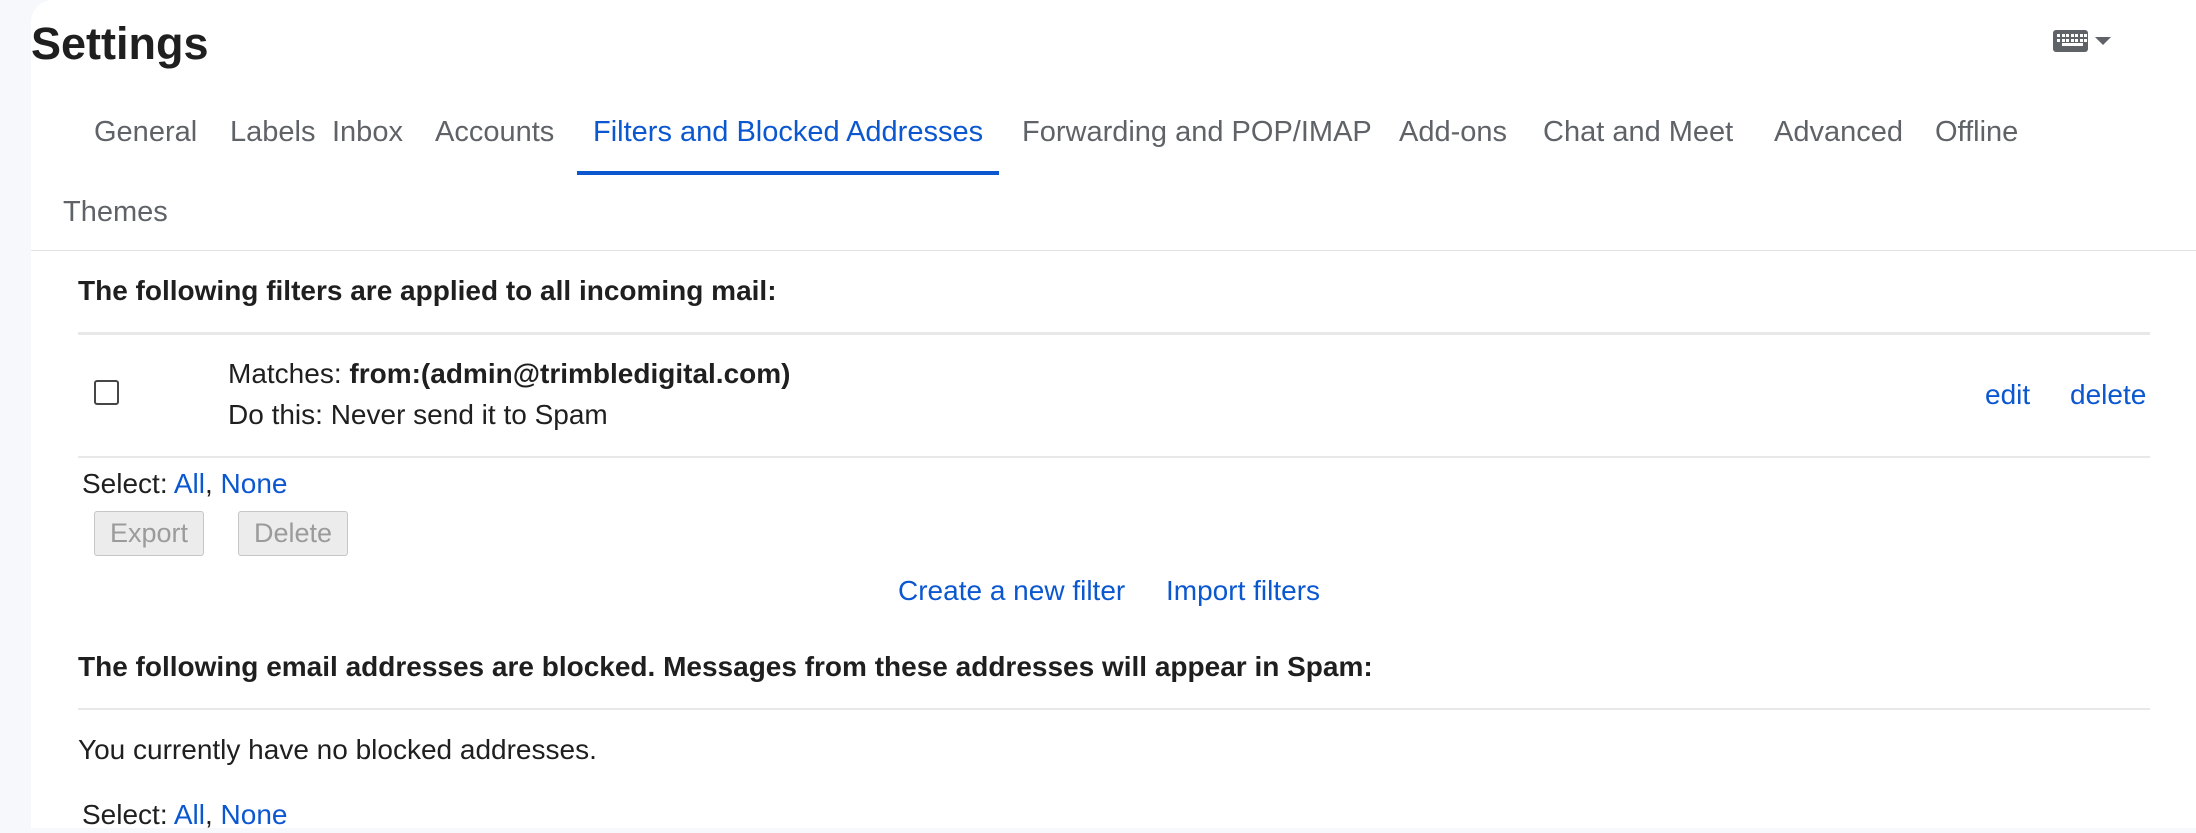 The width and height of the screenshot is (2196, 833). What do you see at coordinates (2103, 41) in the screenshot?
I see `caret-down-icon` at bounding box center [2103, 41].